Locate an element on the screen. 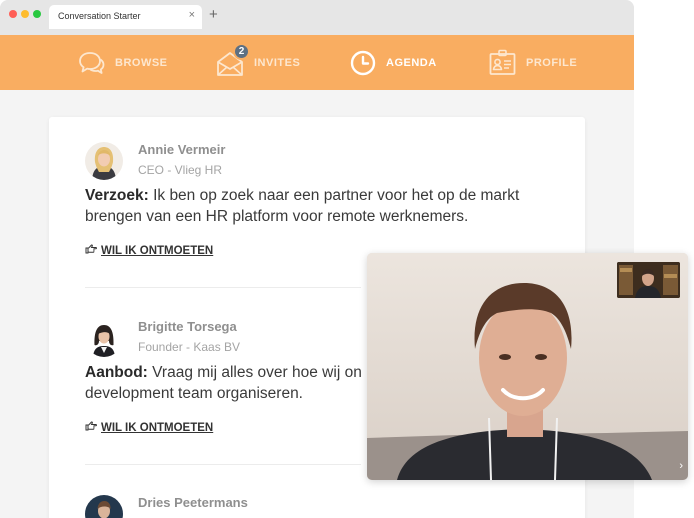 This screenshot has height=518, width=694. nav-agenda-label: AGENDA is located at coordinates (411, 62).